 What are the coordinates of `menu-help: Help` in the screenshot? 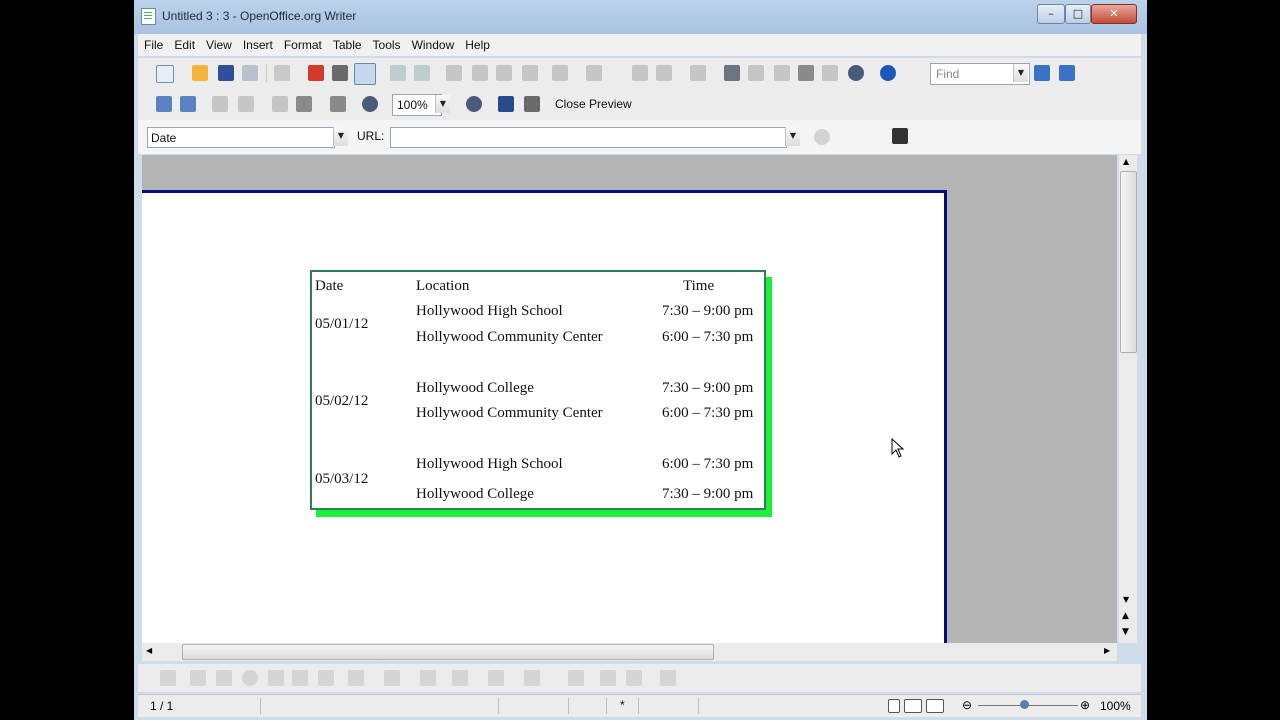 It's located at (477, 43).